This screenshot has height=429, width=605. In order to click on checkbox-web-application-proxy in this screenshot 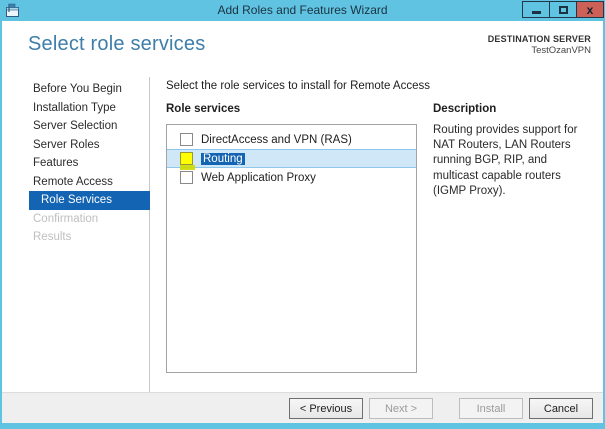, I will do `click(186, 177)`.